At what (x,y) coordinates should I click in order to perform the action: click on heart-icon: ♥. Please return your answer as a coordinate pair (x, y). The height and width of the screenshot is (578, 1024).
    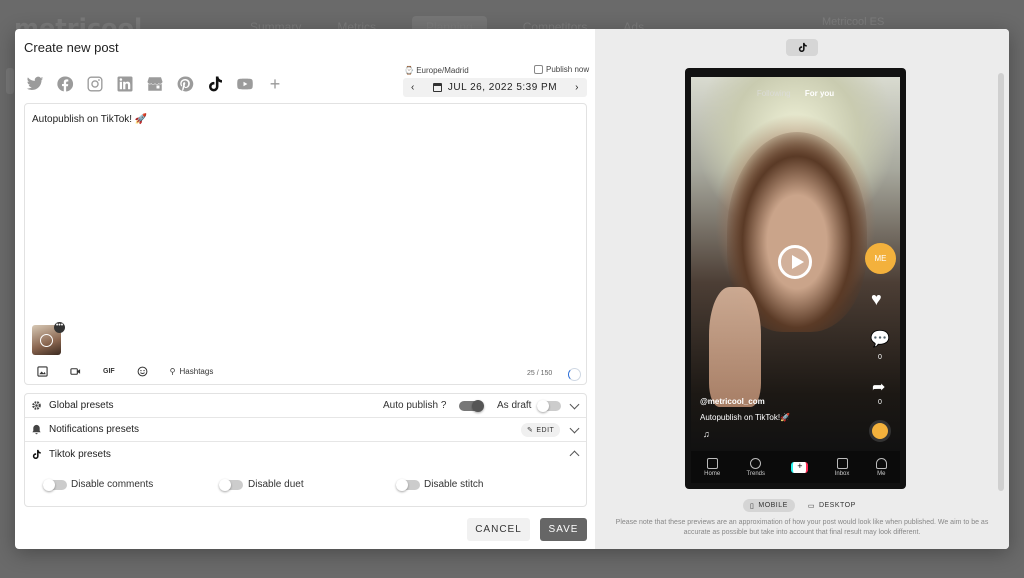
    Looking at the image, I should click on (876, 299).